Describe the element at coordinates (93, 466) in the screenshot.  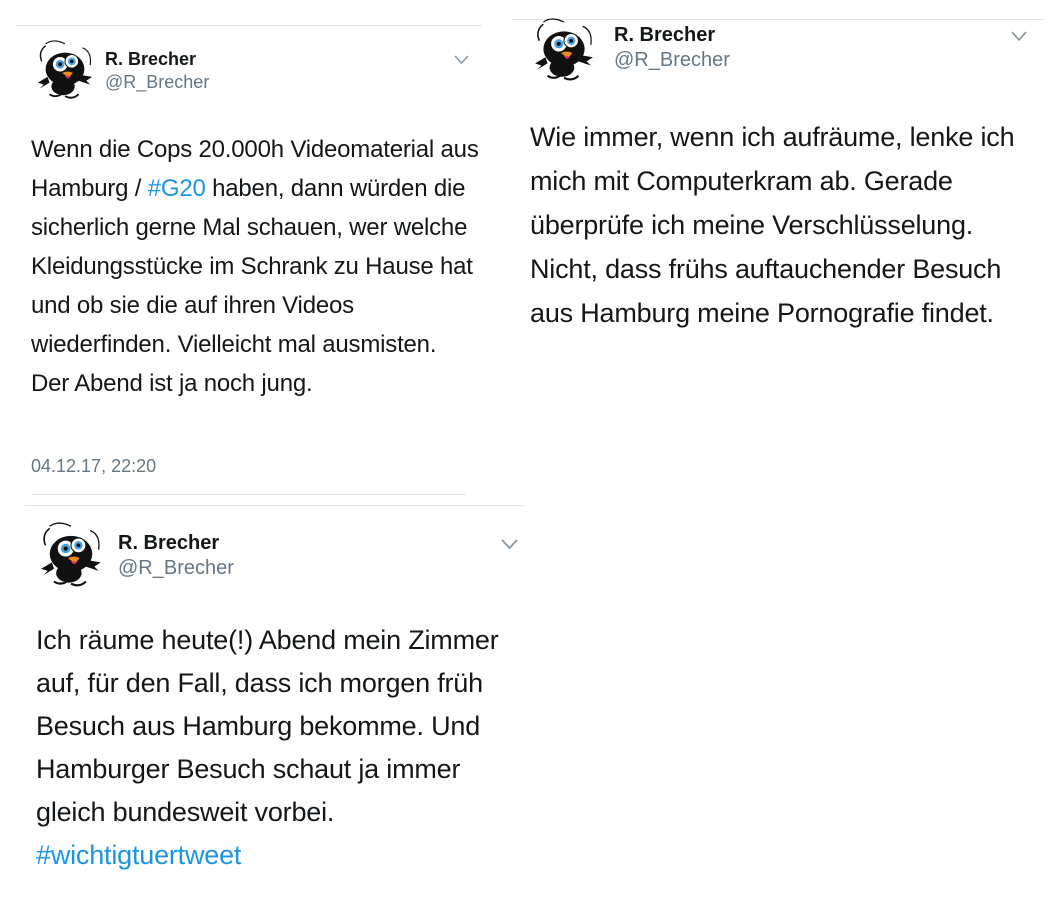
I see `tweet-timestamp: 04.12.17, 22:20` at that location.